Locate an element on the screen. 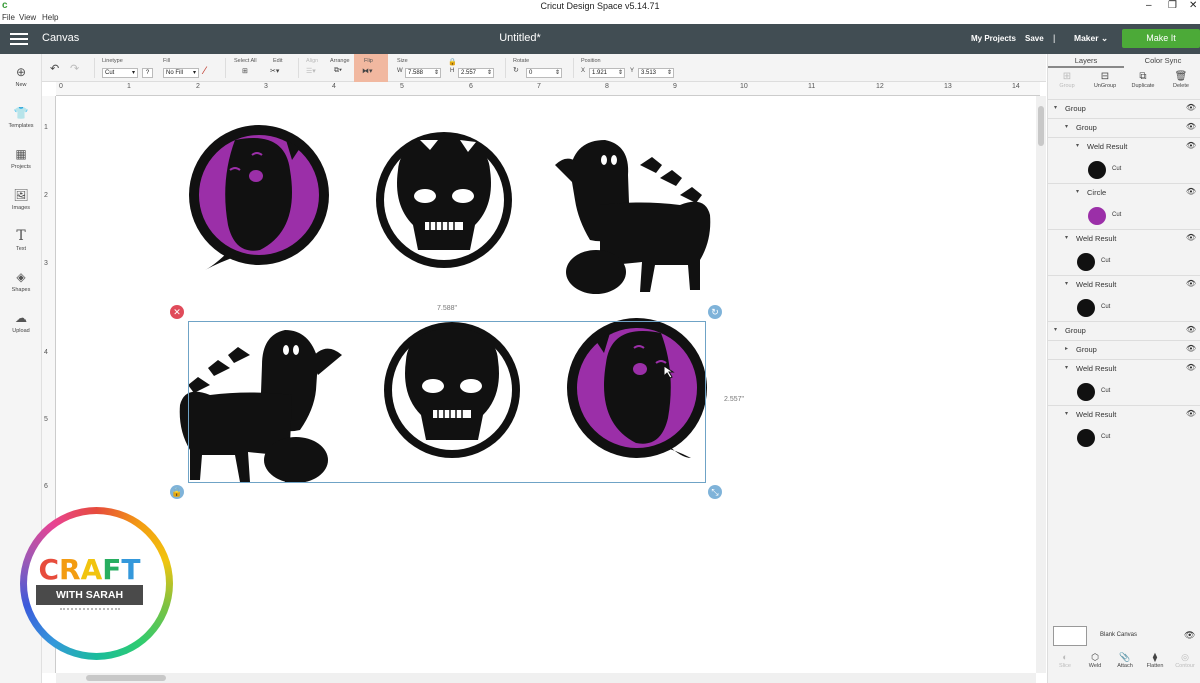  rotate-handle-icon: ↻ is located at coordinates (715, 312).